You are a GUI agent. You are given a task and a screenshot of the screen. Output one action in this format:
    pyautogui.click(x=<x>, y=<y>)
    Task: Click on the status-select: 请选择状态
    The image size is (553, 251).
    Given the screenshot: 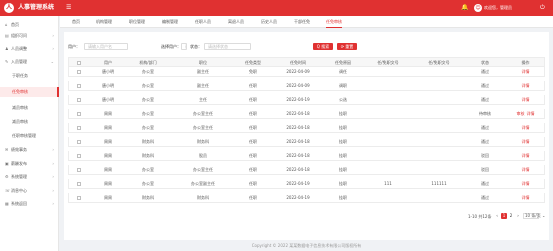 What is the action you would take?
    pyautogui.click(x=227, y=46)
    